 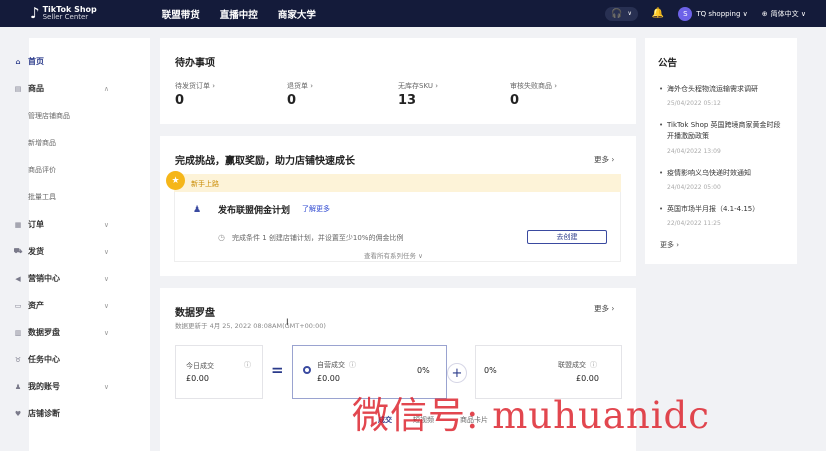 What do you see at coordinates (205, 184) in the screenshot?
I see `beginner-label: 新手上路` at bounding box center [205, 184].